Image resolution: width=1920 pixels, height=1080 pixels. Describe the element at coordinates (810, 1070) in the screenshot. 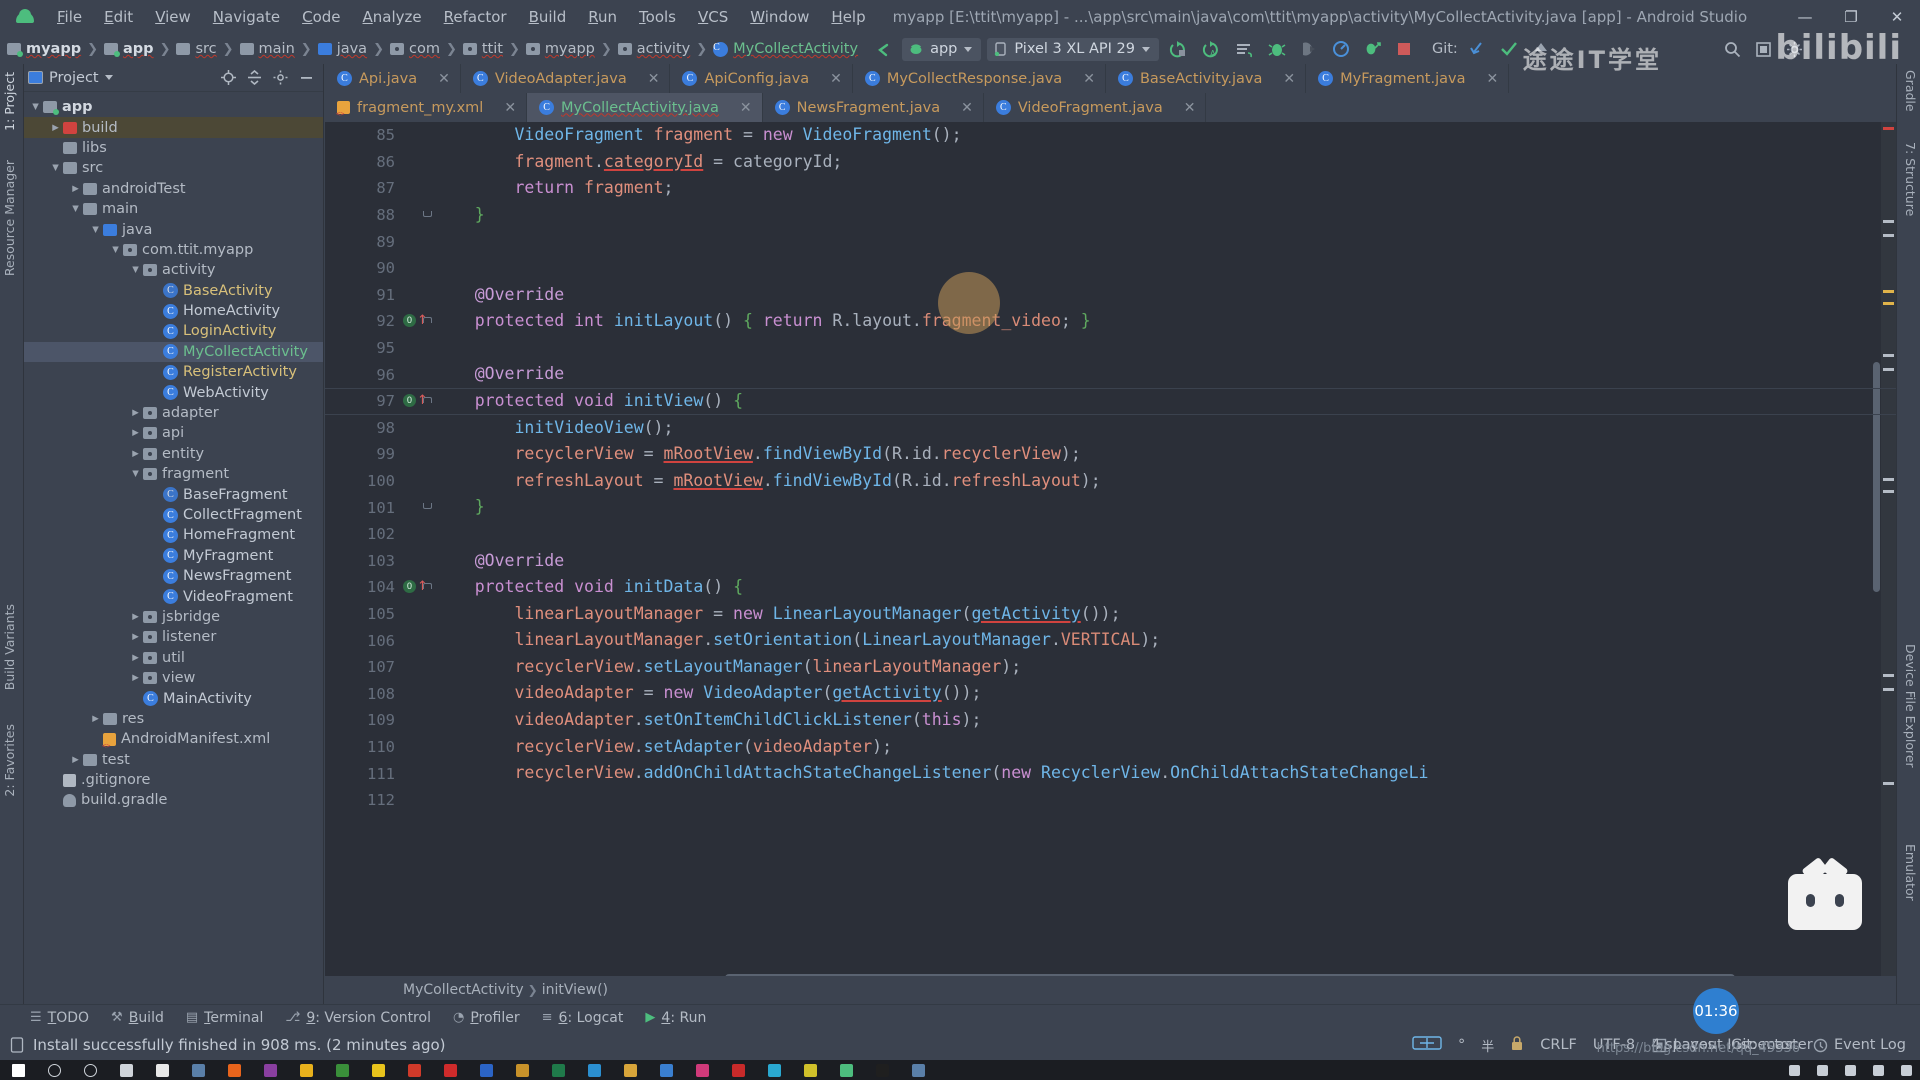

I see `taskbar-chrome-icon` at that location.